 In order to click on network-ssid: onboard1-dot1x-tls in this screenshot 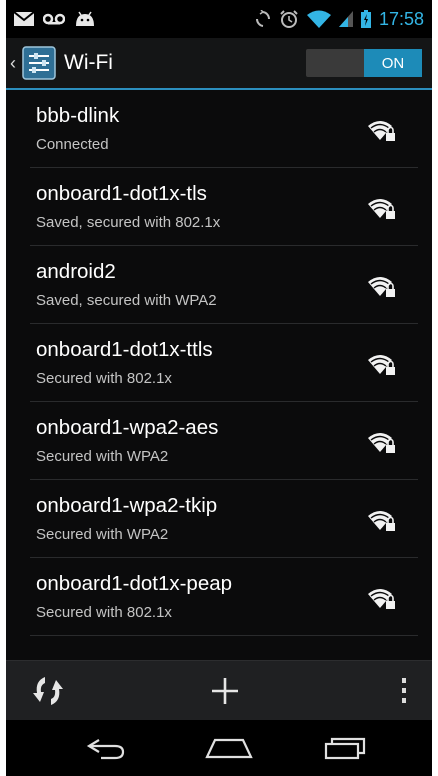, I will do `click(121, 193)`.